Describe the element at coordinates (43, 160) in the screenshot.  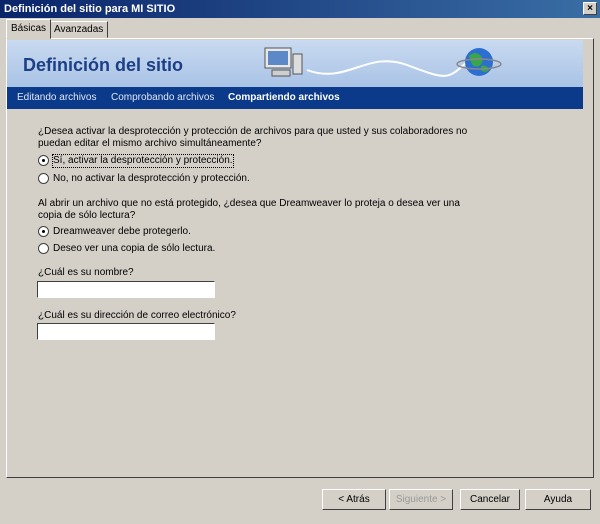
I see `radio-activar` at that location.